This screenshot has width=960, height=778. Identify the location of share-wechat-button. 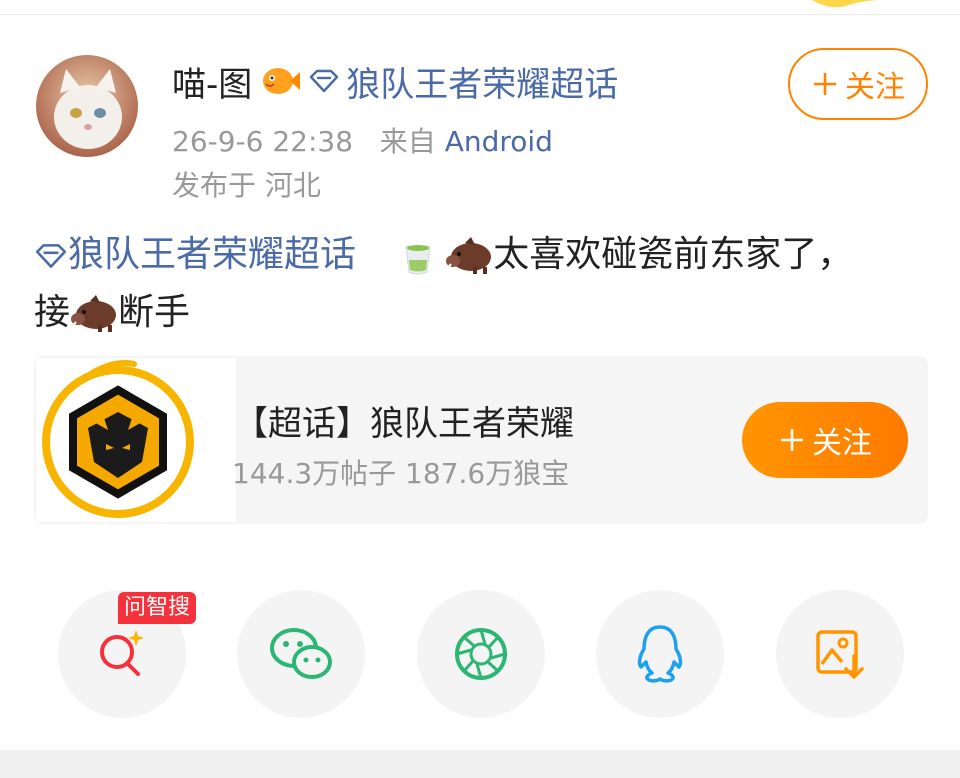
(301, 654).